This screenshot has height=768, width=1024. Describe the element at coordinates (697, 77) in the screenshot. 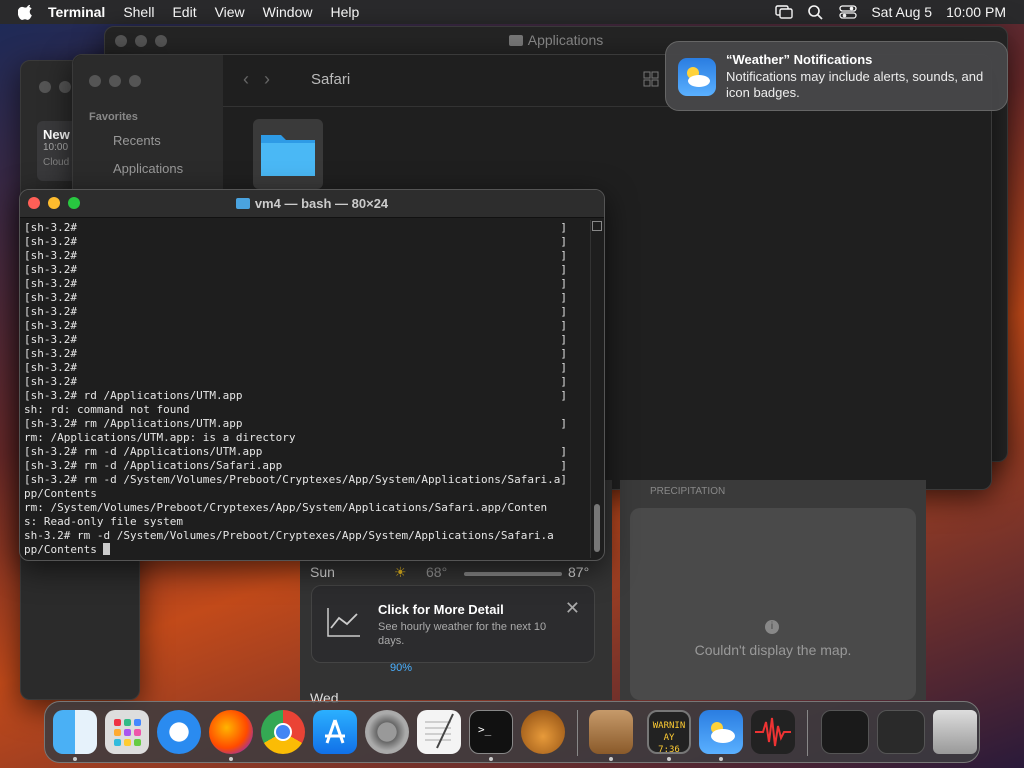

I see `weather-app-icon` at that location.